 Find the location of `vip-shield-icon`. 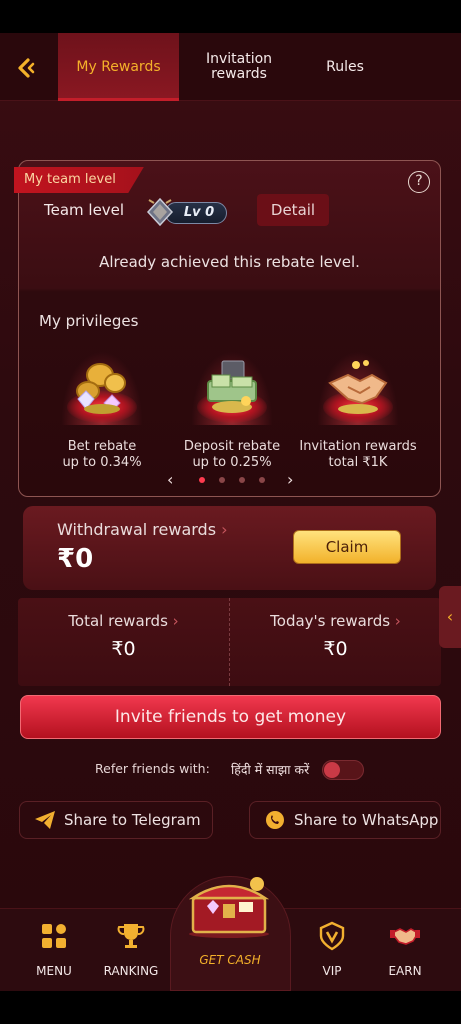

vip-shield-icon is located at coordinates (332, 936).